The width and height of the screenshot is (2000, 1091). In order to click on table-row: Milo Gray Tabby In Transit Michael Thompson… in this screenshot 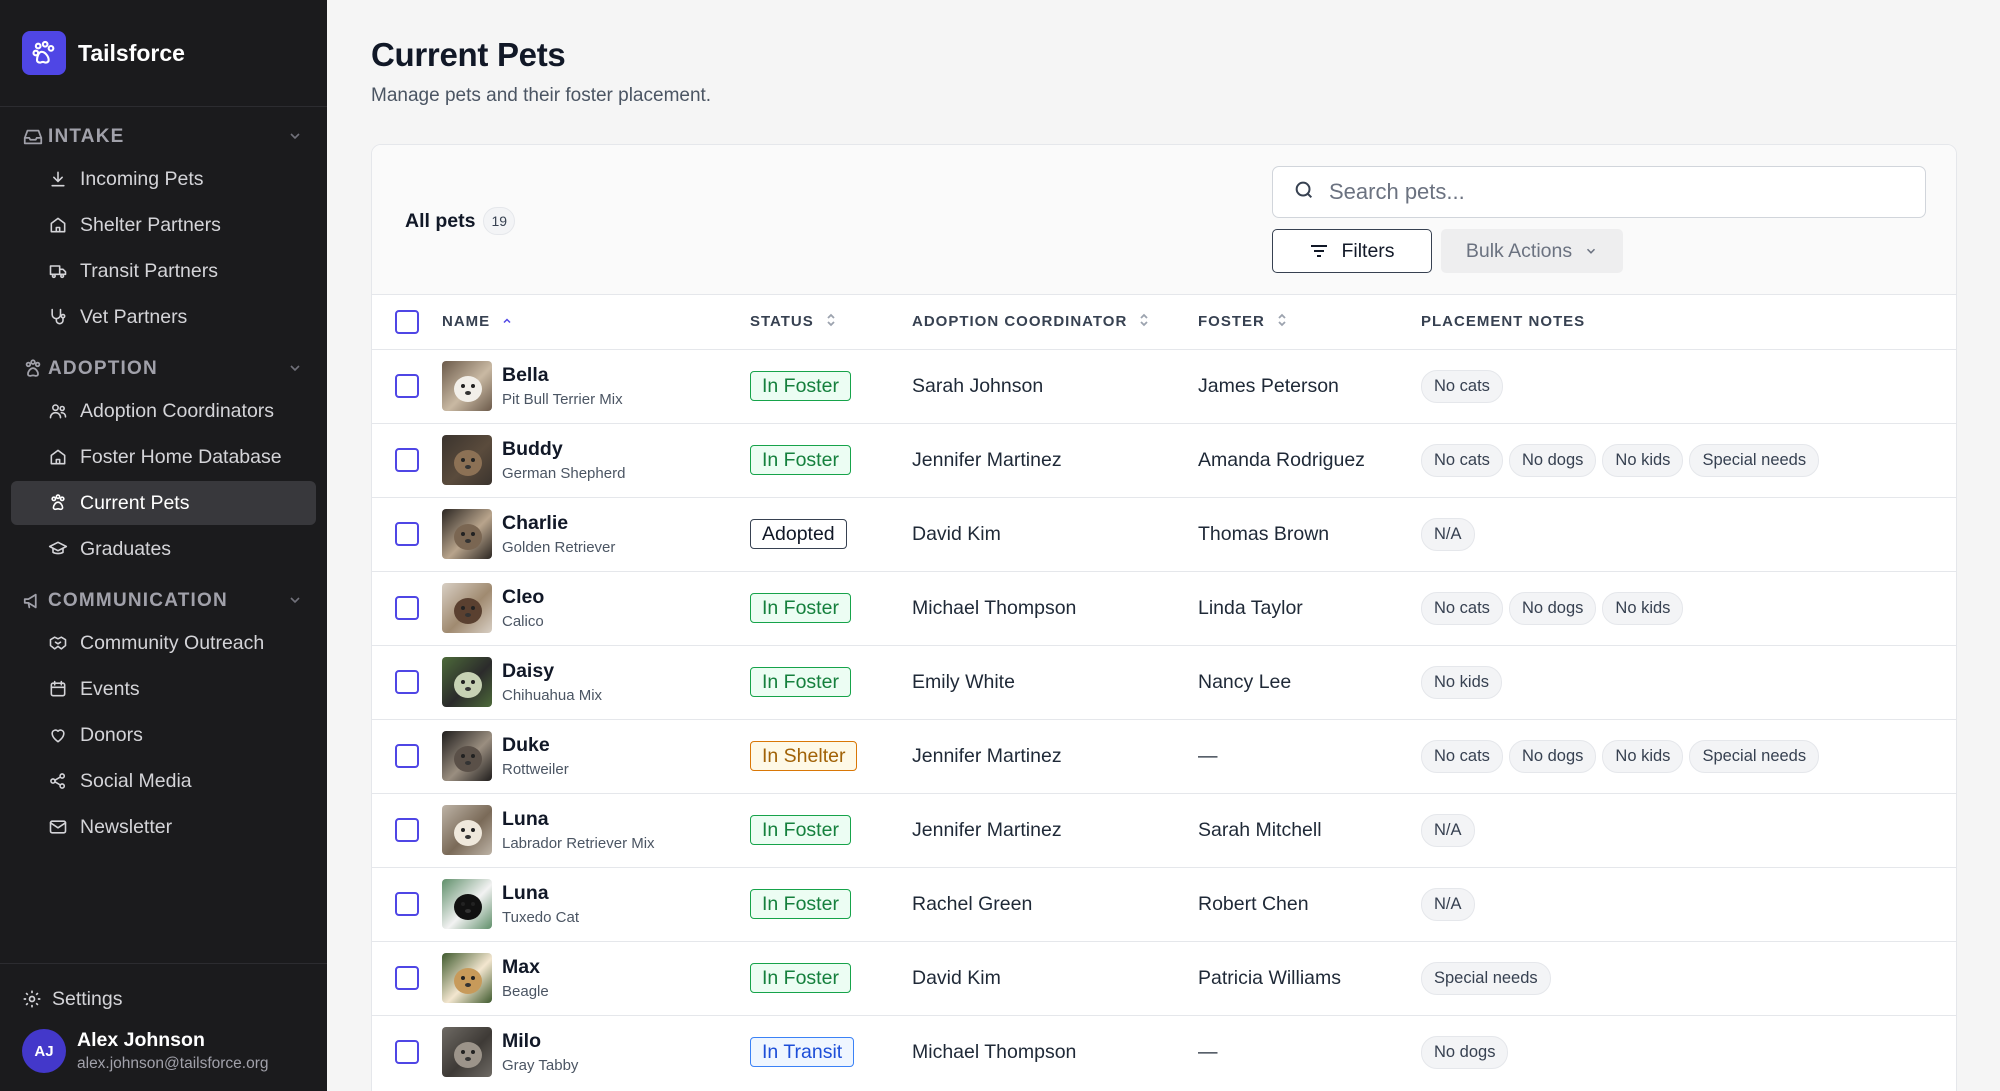, I will do `click(1164, 1052)`.